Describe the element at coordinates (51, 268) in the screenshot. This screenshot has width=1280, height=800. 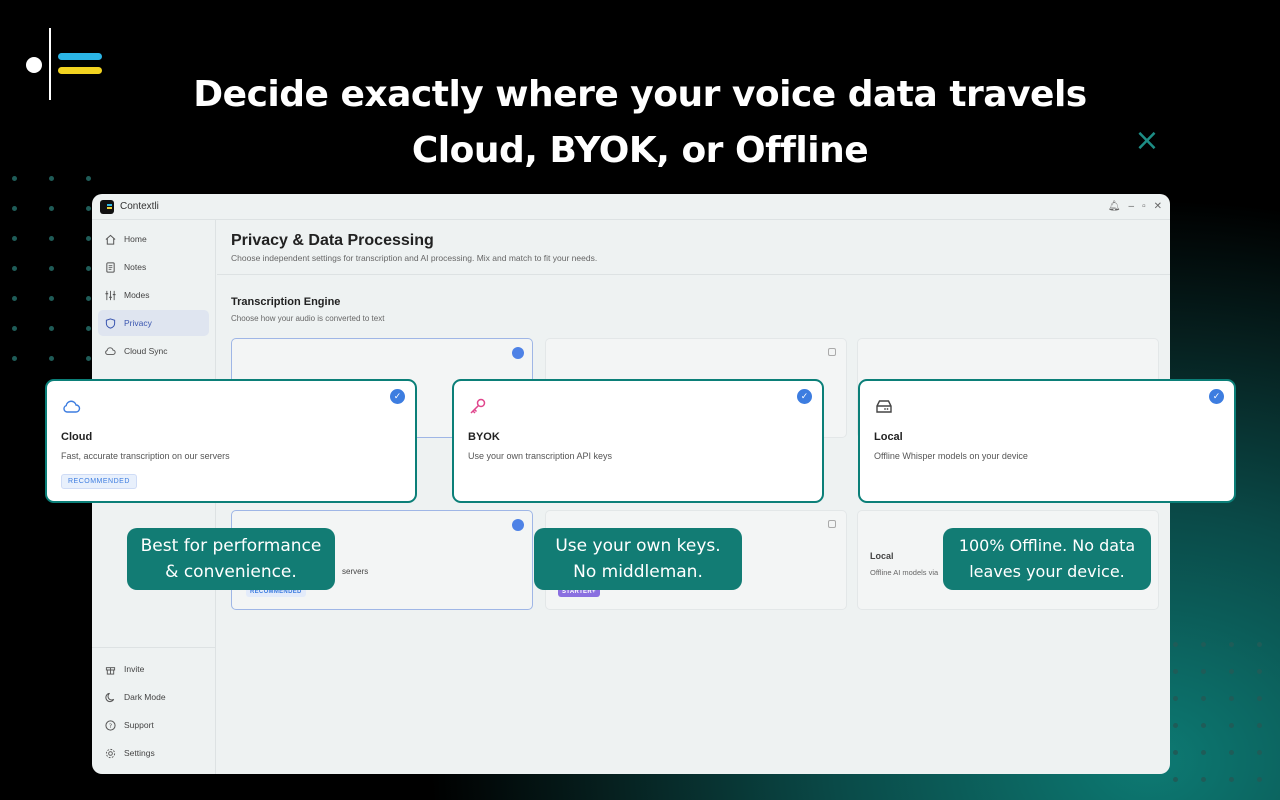
I see `dot-grid-left` at that location.